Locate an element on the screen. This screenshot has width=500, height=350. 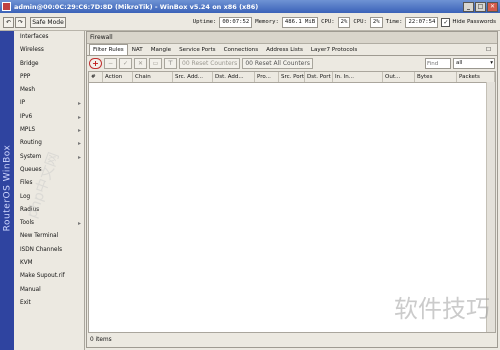
maximize-button: □ is located at coordinates (480, 6).